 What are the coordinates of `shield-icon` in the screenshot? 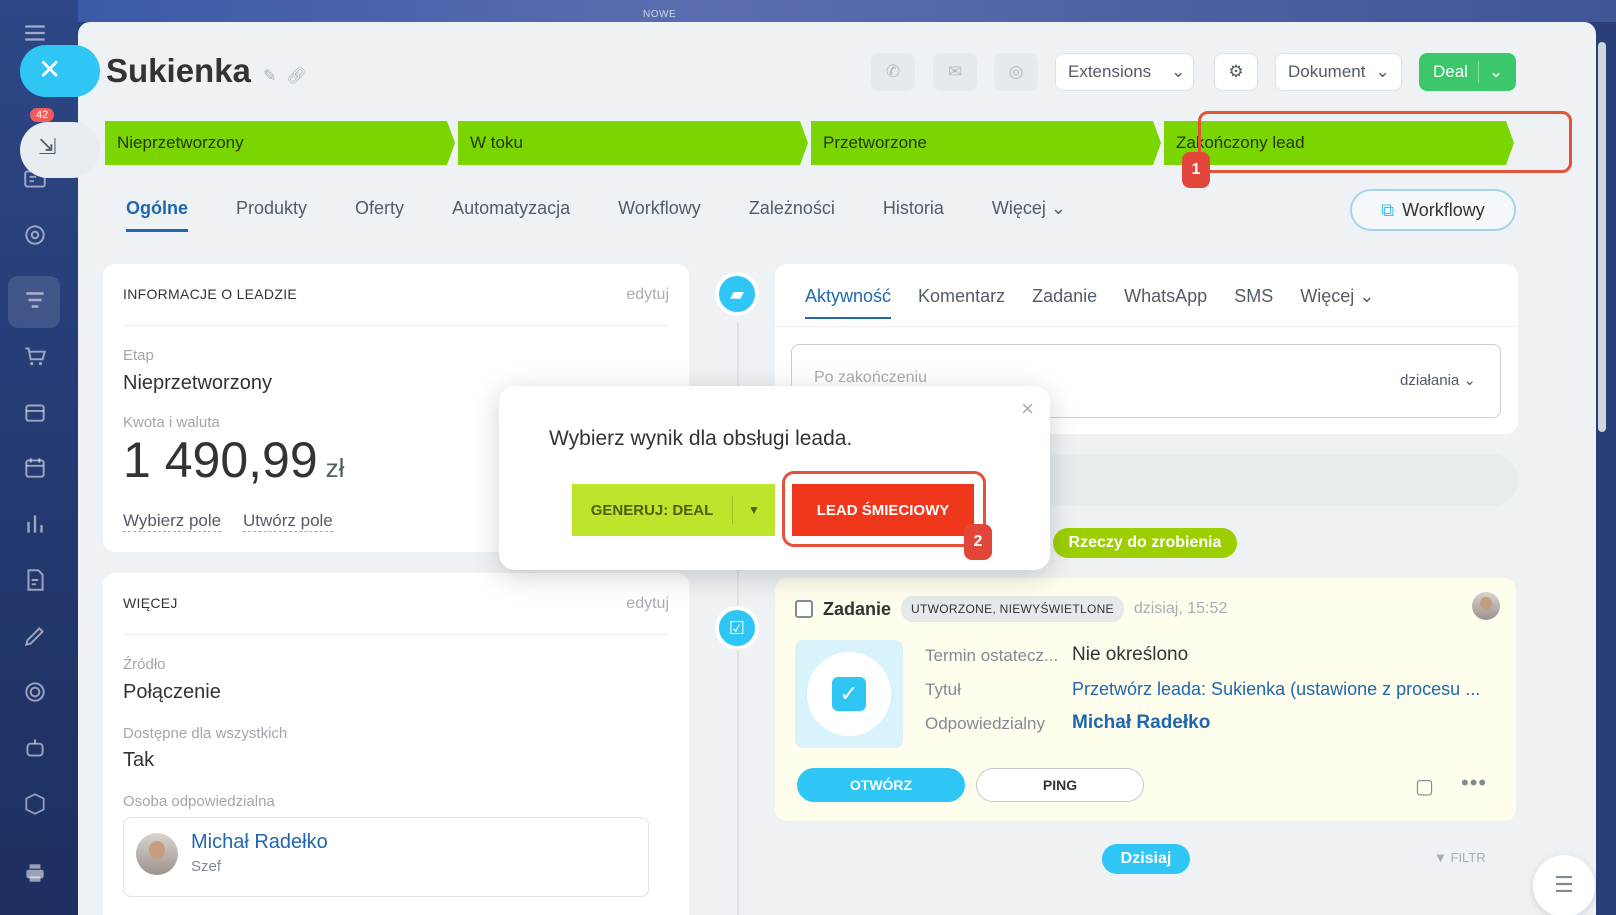 It's located at (35, 694).